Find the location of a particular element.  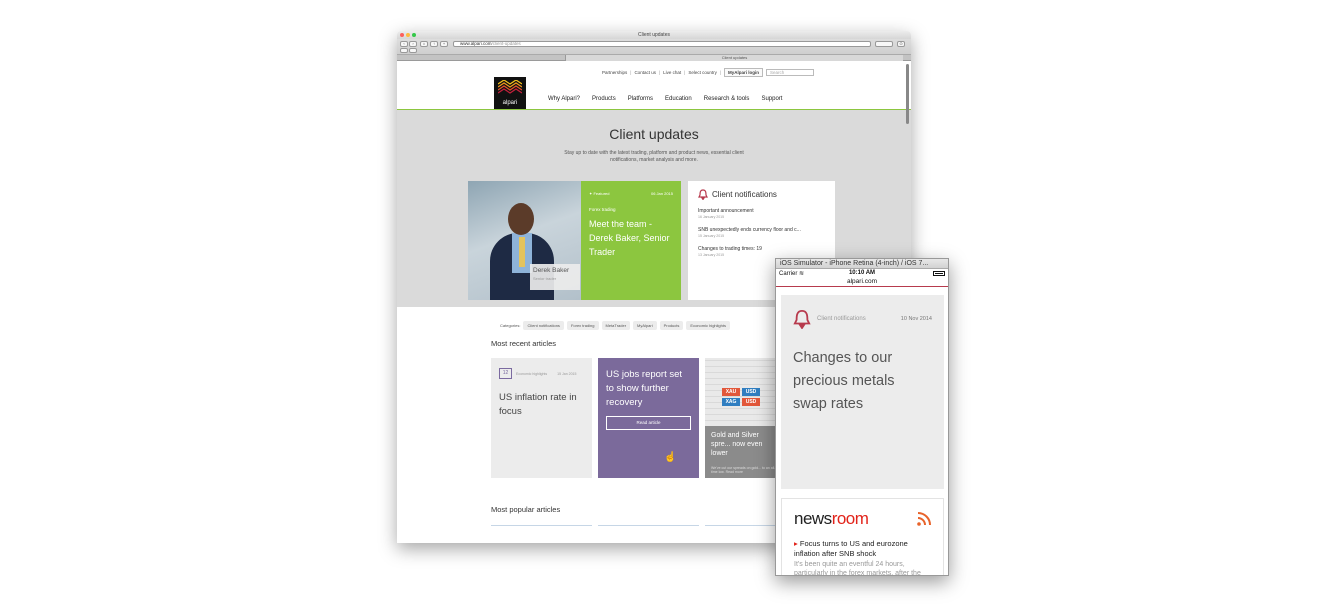

popular-articles-row is located at coordinates (648, 534).